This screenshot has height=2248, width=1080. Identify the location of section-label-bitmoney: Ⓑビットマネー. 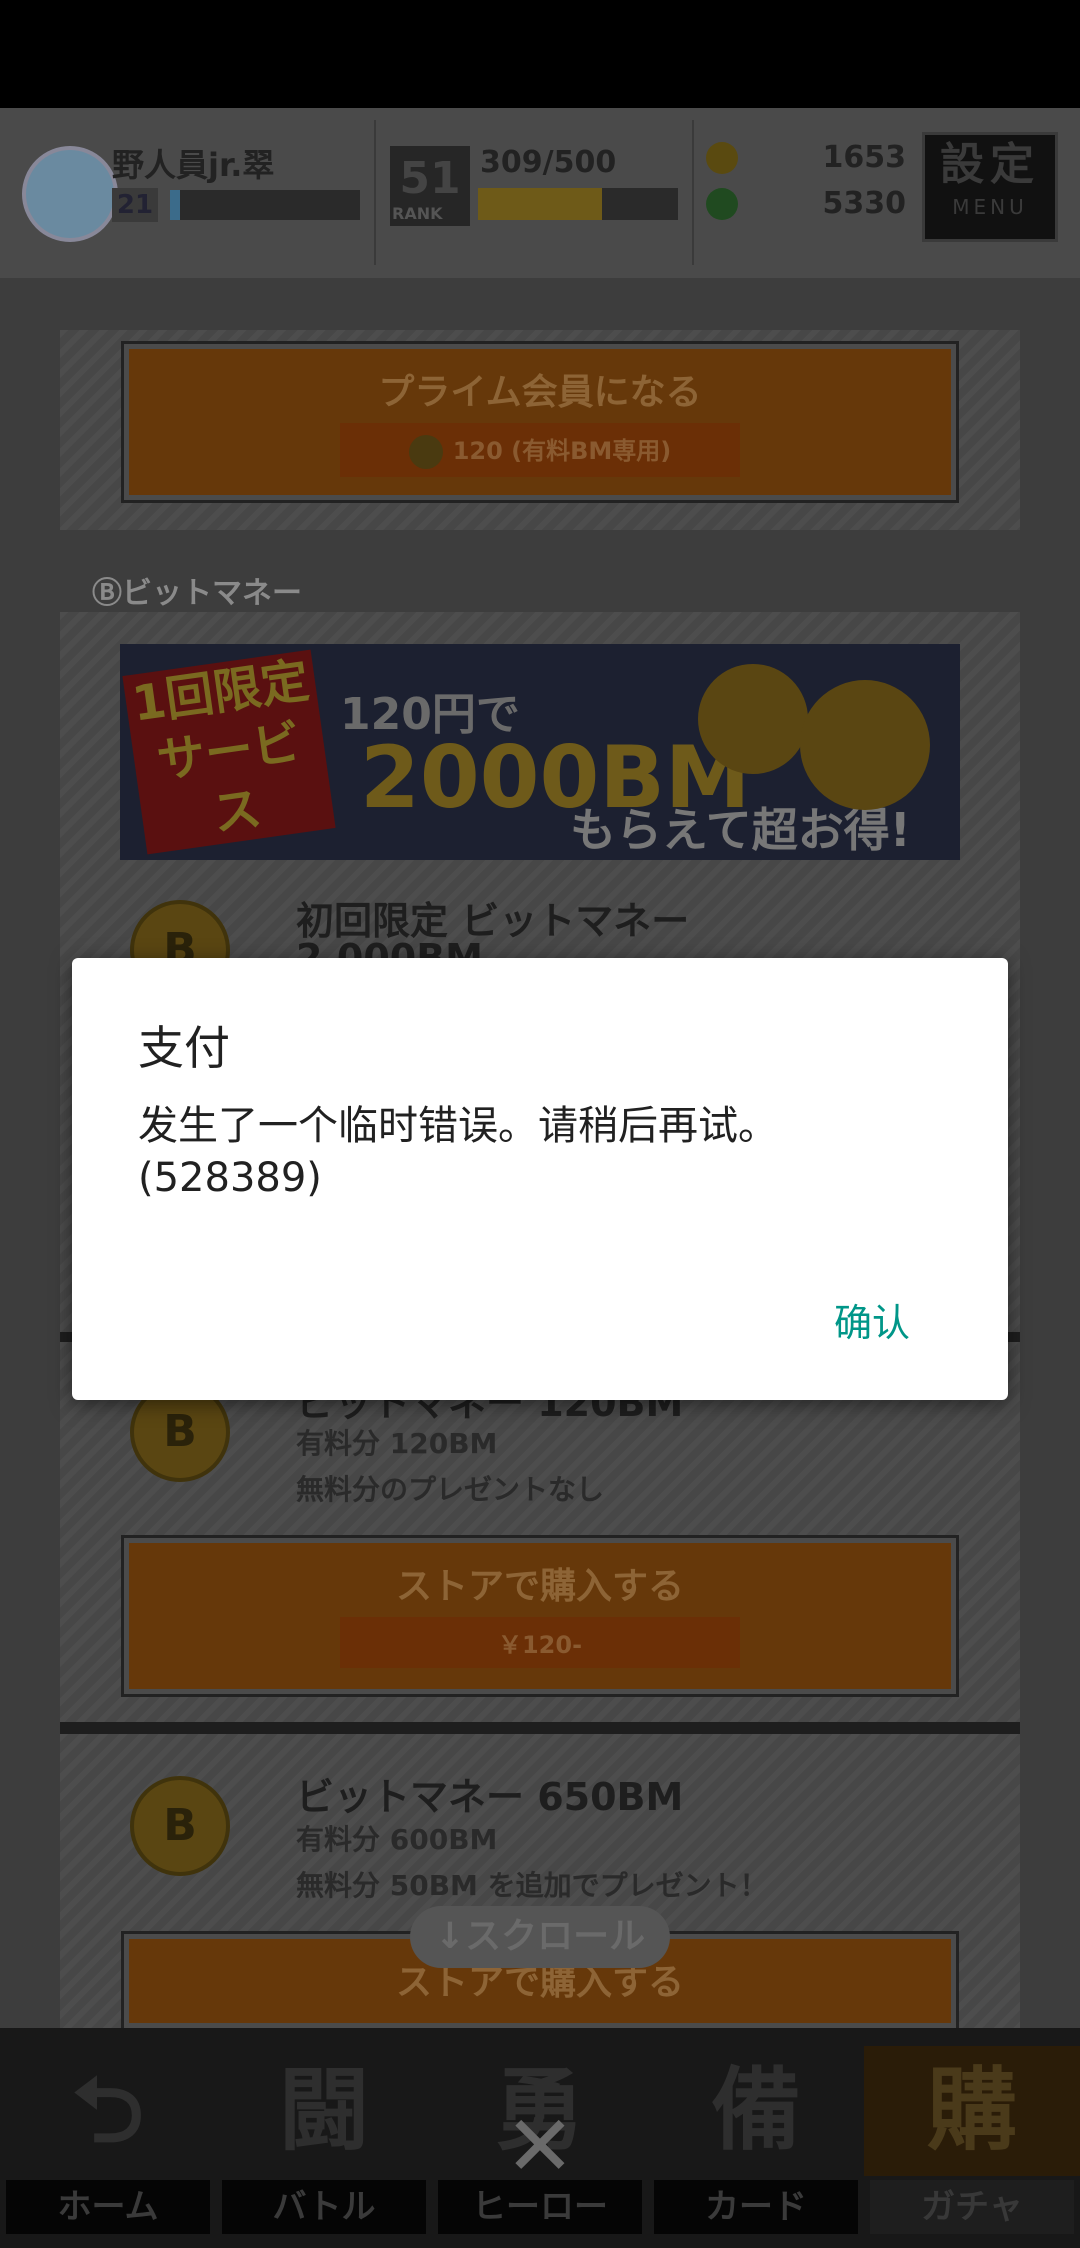
(197, 593).